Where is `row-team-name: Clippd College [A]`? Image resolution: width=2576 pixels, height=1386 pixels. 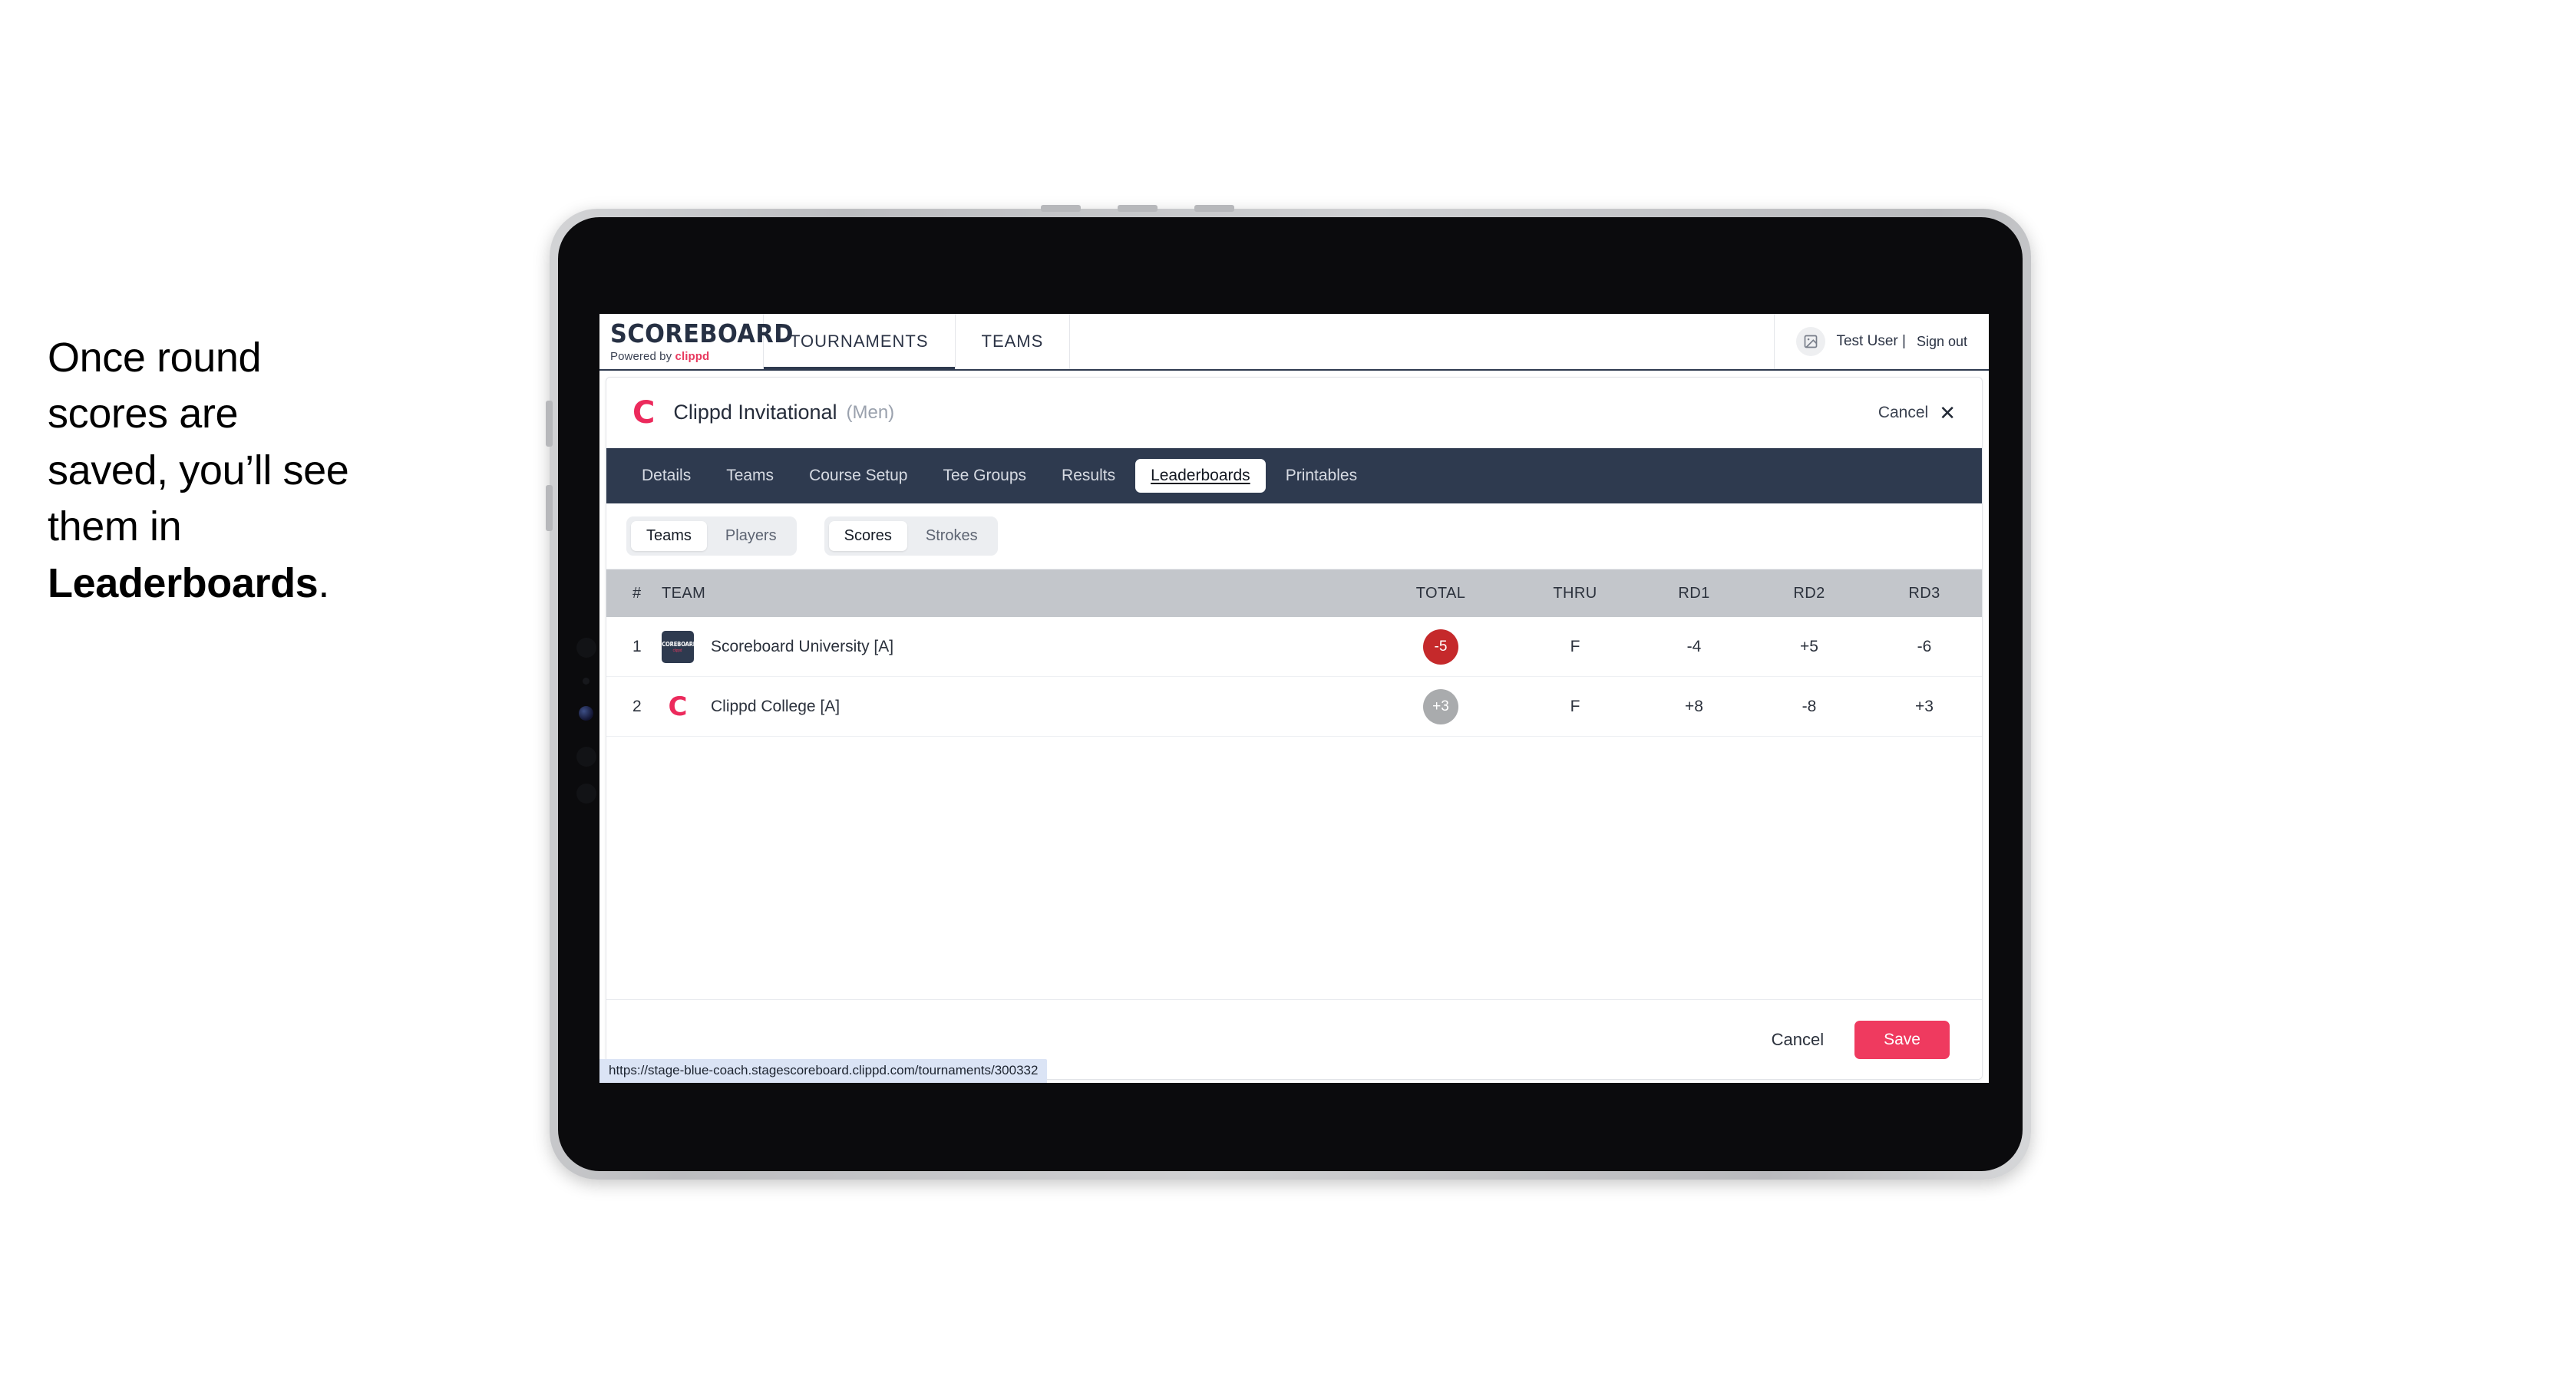
row-team-name: Clippd College [A] is located at coordinates (776, 706).